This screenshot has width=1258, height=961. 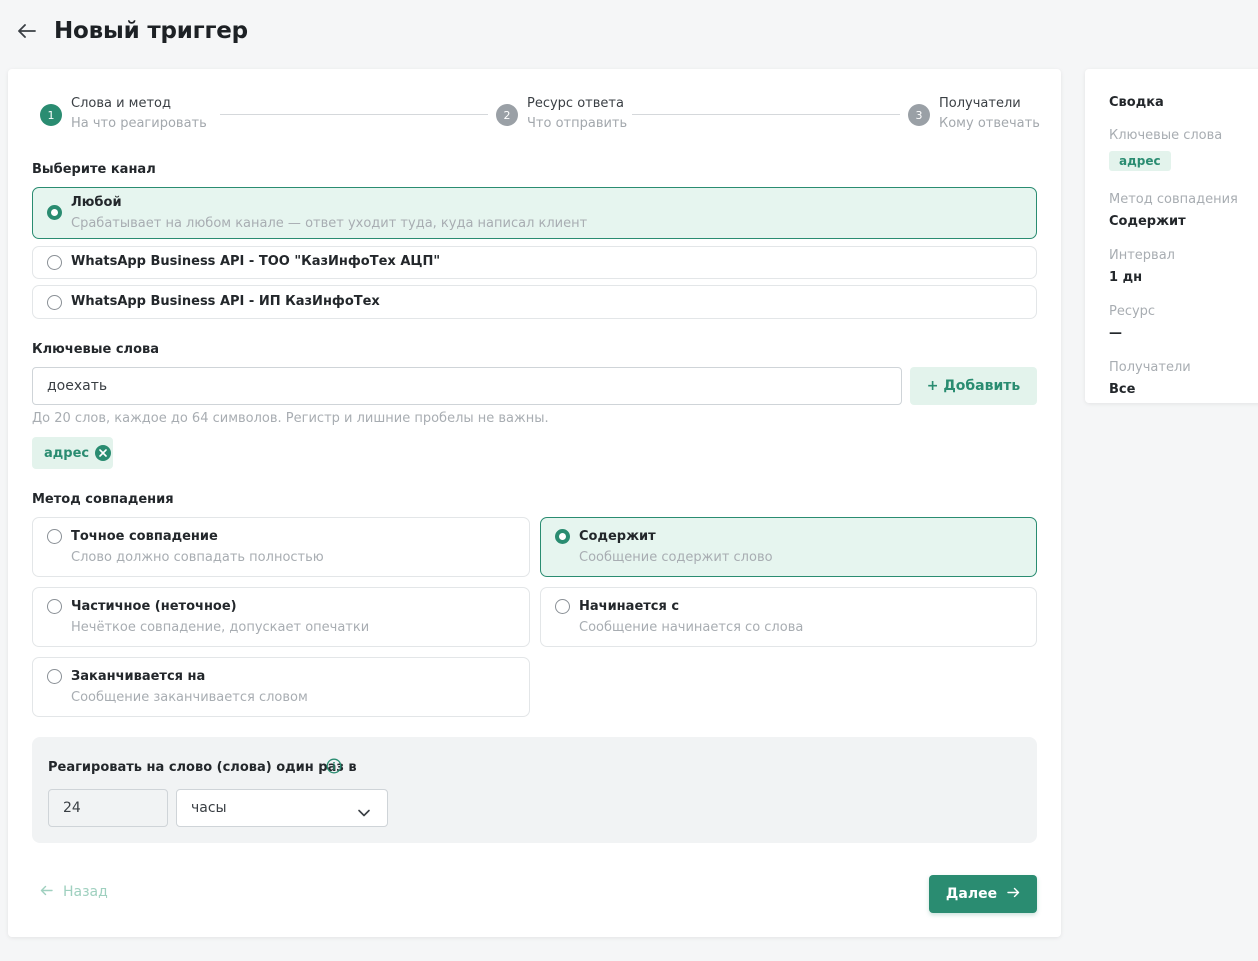 I want to click on back-button-label: Назад, so click(x=85, y=892).